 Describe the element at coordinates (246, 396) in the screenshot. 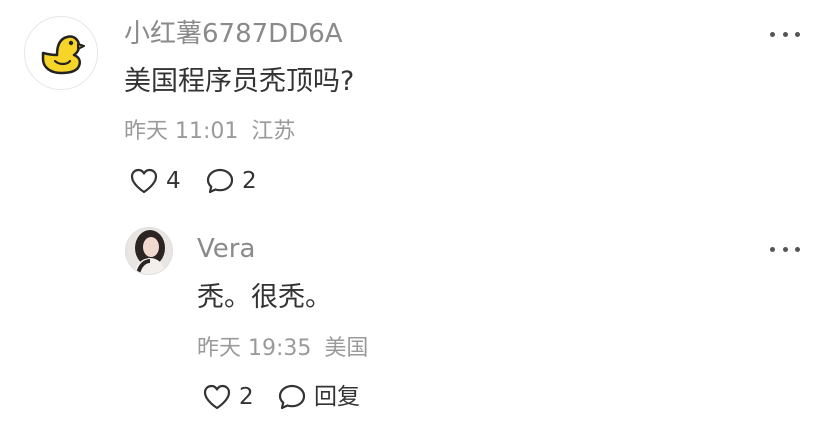

I see `like-count: 2` at that location.